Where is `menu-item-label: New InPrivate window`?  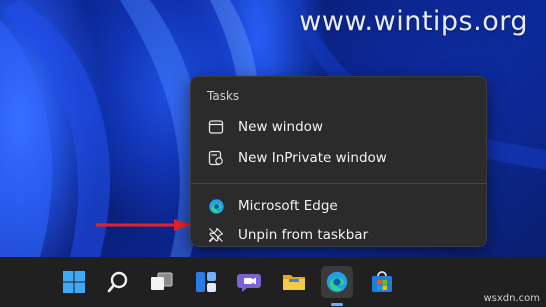 menu-item-label: New InPrivate window is located at coordinates (312, 158).